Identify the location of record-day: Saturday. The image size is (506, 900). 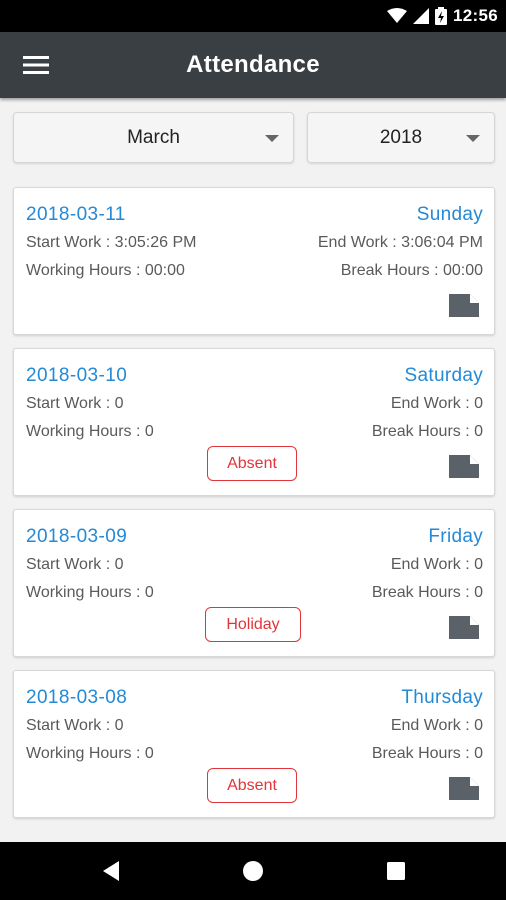
(443, 375).